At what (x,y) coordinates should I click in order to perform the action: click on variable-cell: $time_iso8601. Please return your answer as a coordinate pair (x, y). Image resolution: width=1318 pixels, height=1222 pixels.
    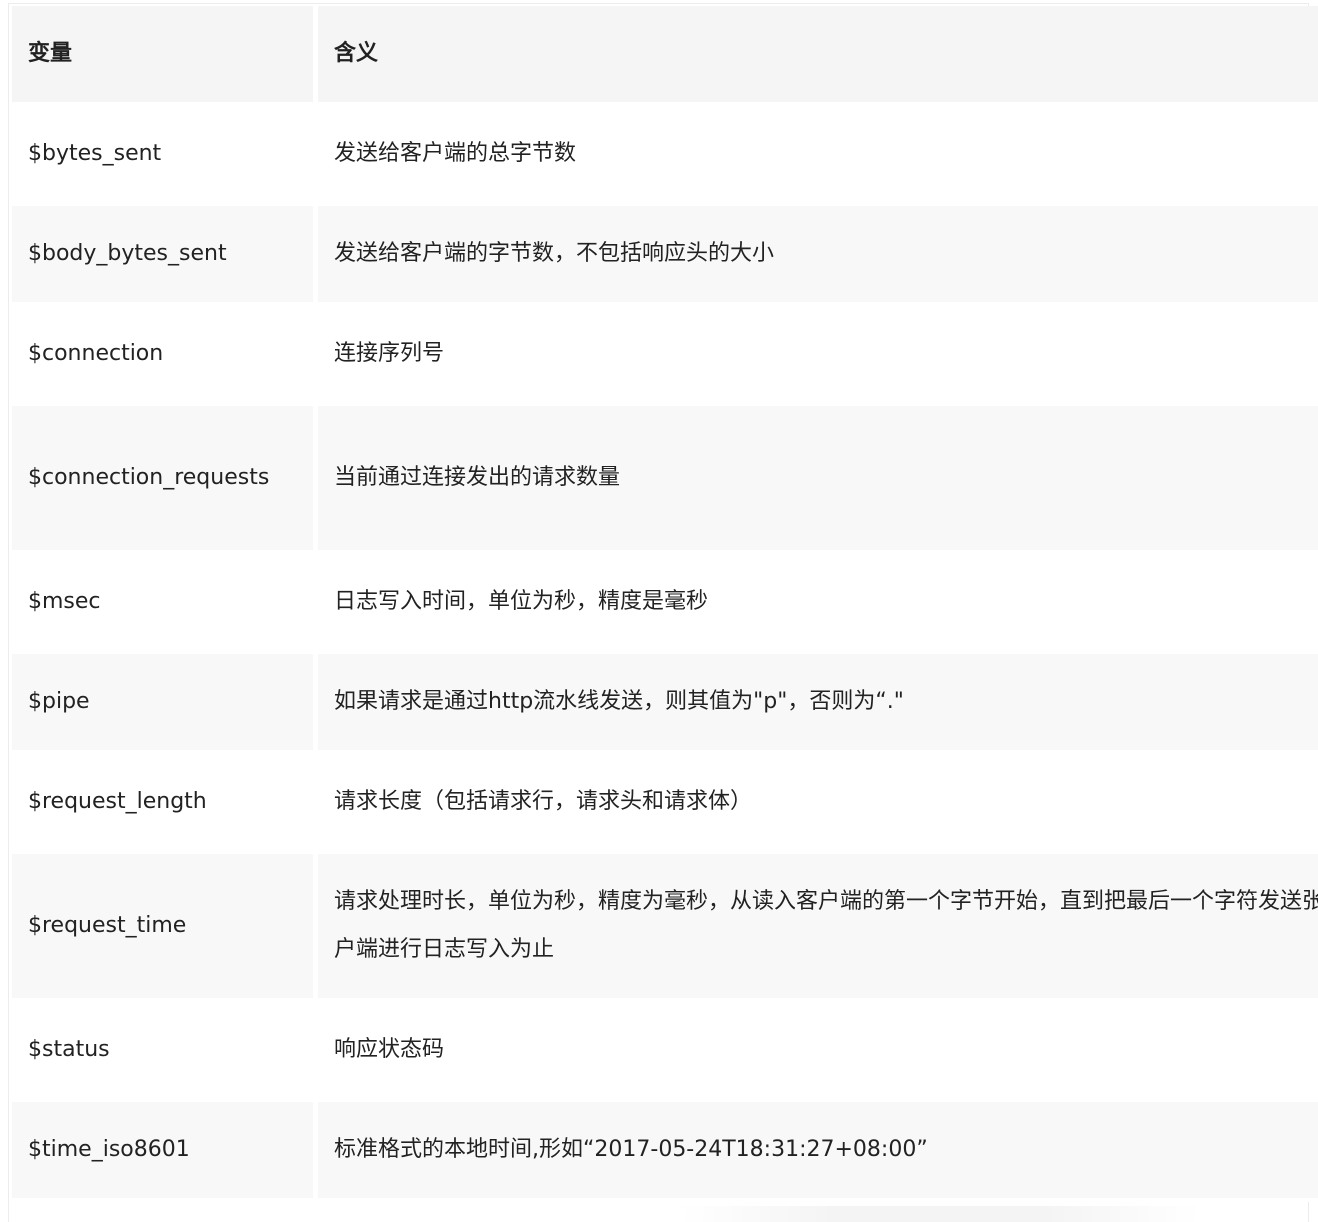
    Looking at the image, I should click on (165, 1152).